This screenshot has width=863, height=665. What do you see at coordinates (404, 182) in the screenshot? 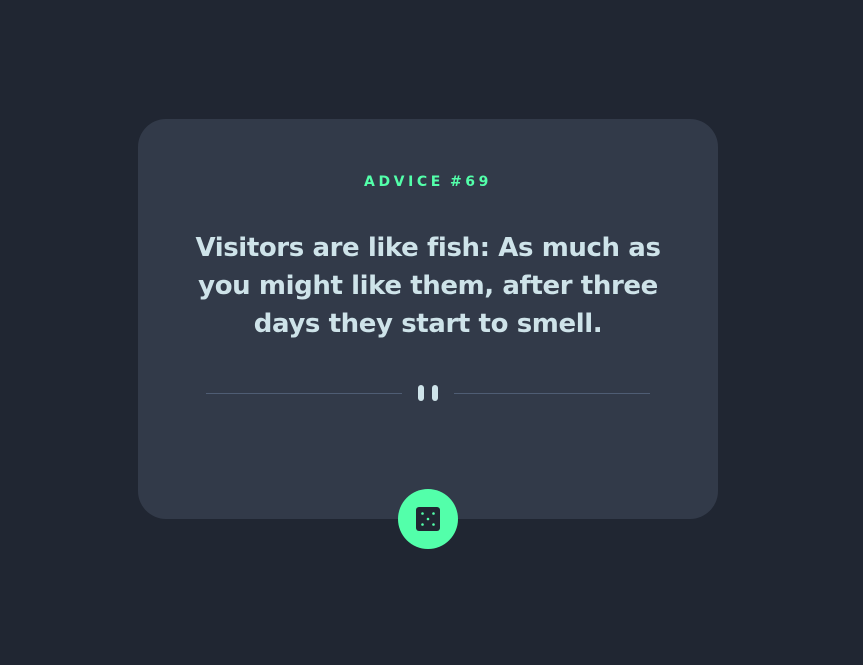
I see `advice-label: ADVICE` at bounding box center [404, 182].